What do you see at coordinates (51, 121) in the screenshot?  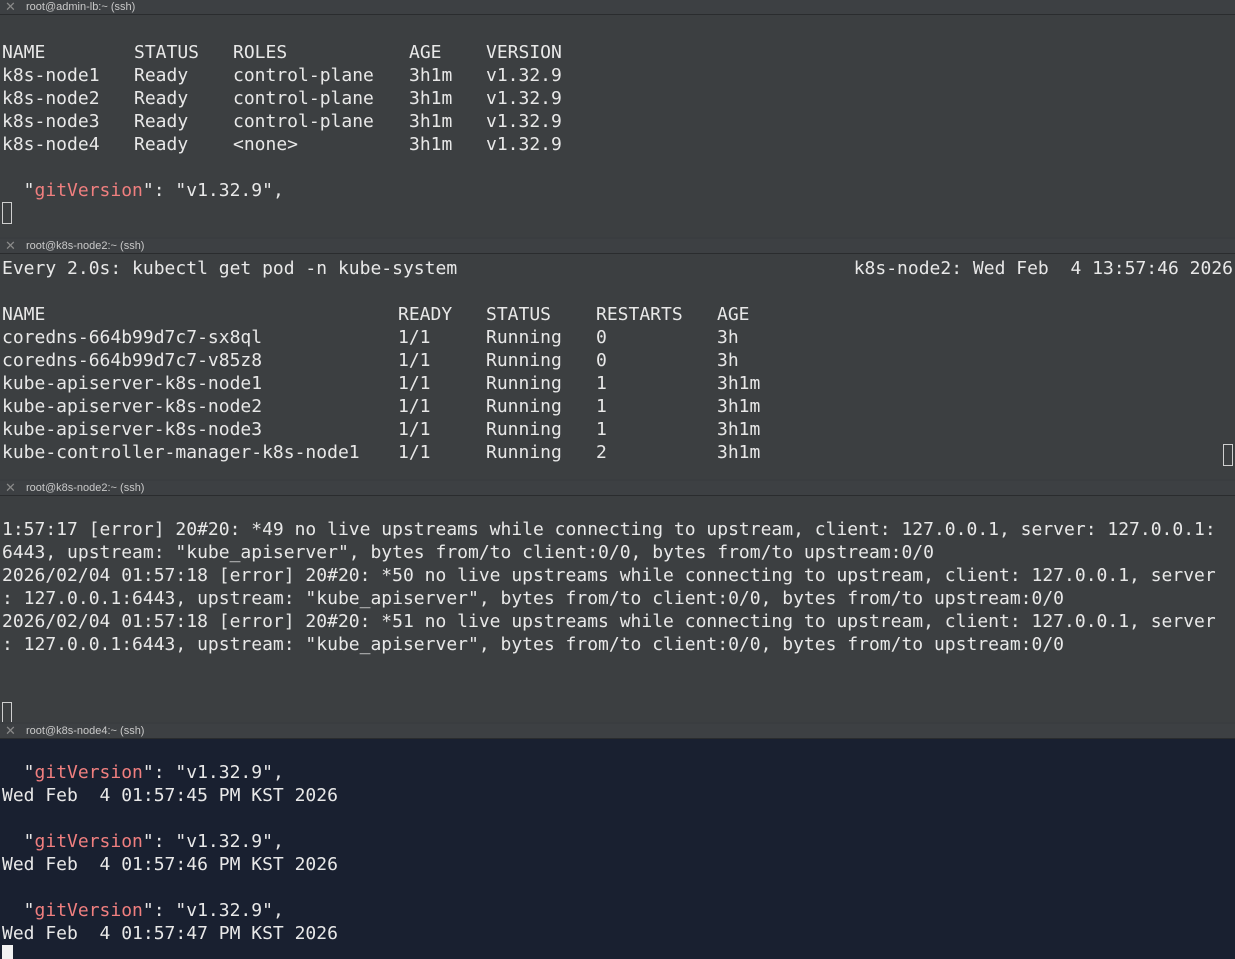 I see `node-name: k8s-node3` at bounding box center [51, 121].